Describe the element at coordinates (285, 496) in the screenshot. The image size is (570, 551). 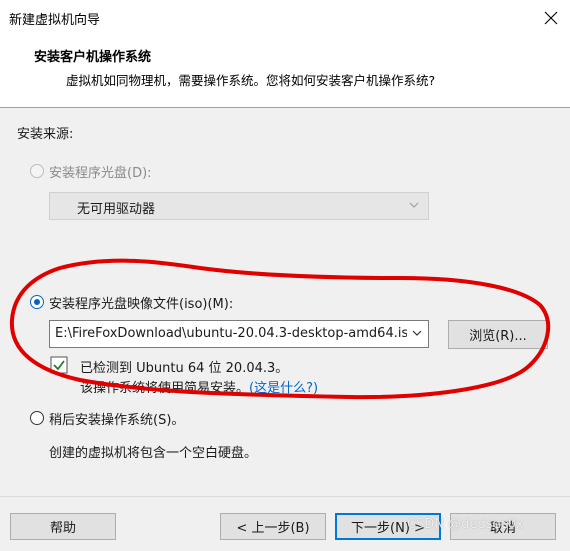
I see `footer-divider` at that location.